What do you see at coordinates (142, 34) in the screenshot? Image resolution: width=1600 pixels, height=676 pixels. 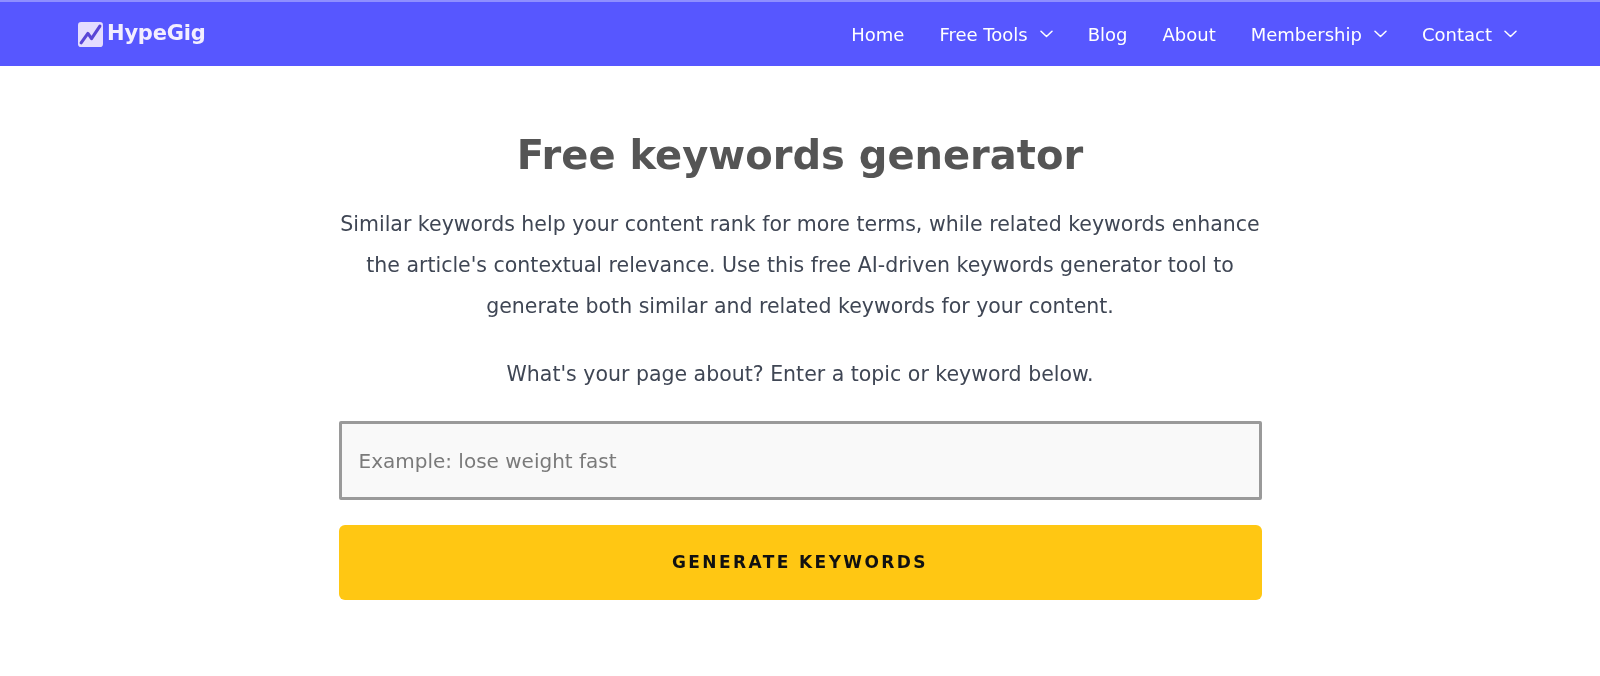 I see `logo-link: HypeGig` at bounding box center [142, 34].